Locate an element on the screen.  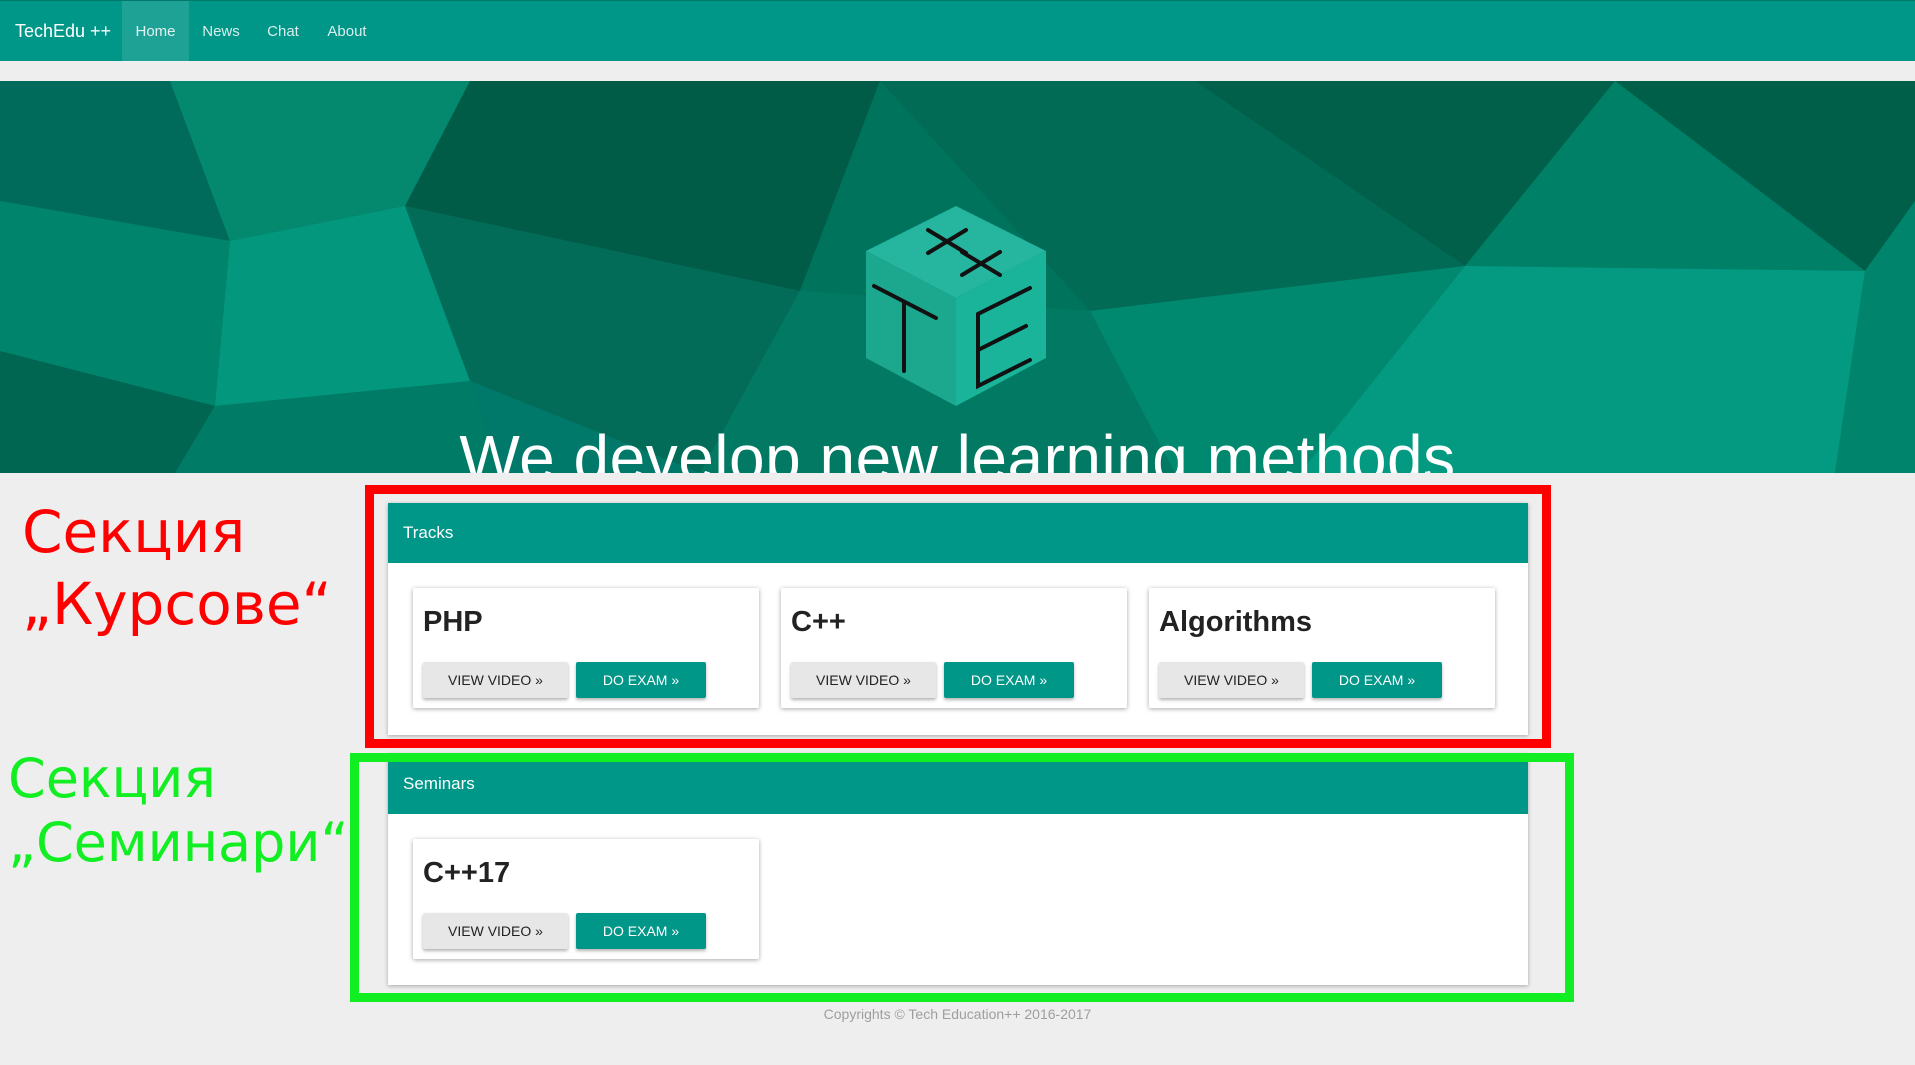
seminars-annotation-line2: „Семинари“ is located at coordinates (178, 842).